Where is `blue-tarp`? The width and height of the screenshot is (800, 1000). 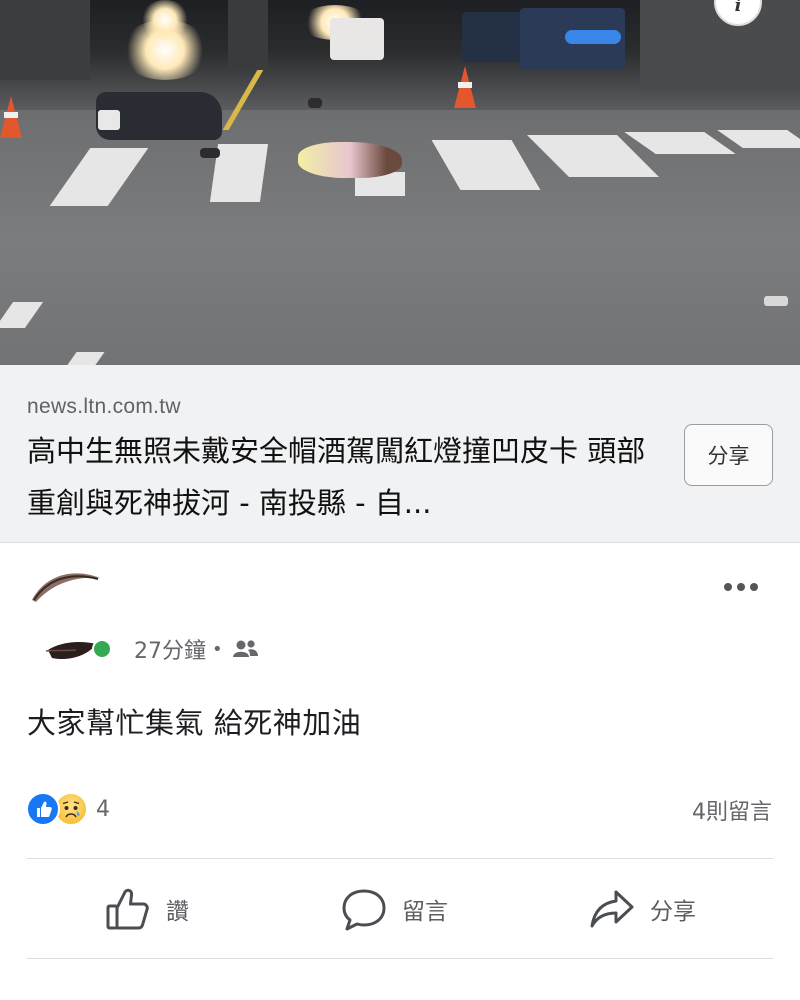
blue-tarp is located at coordinates (593, 37).